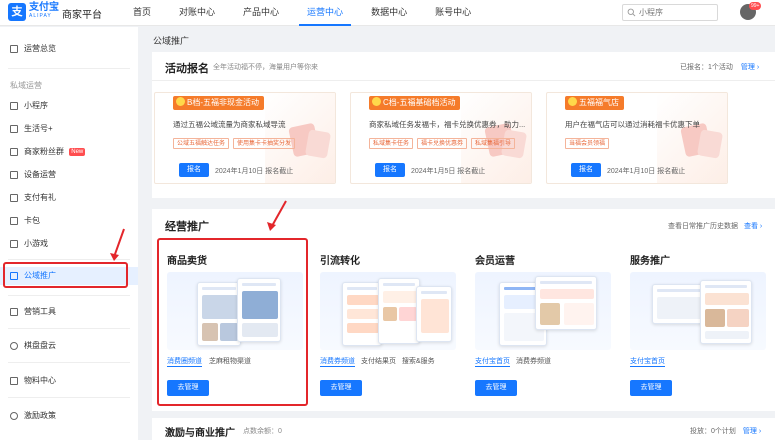  I want to click on logo-en-text: ALIPAY, so click(40, 16).